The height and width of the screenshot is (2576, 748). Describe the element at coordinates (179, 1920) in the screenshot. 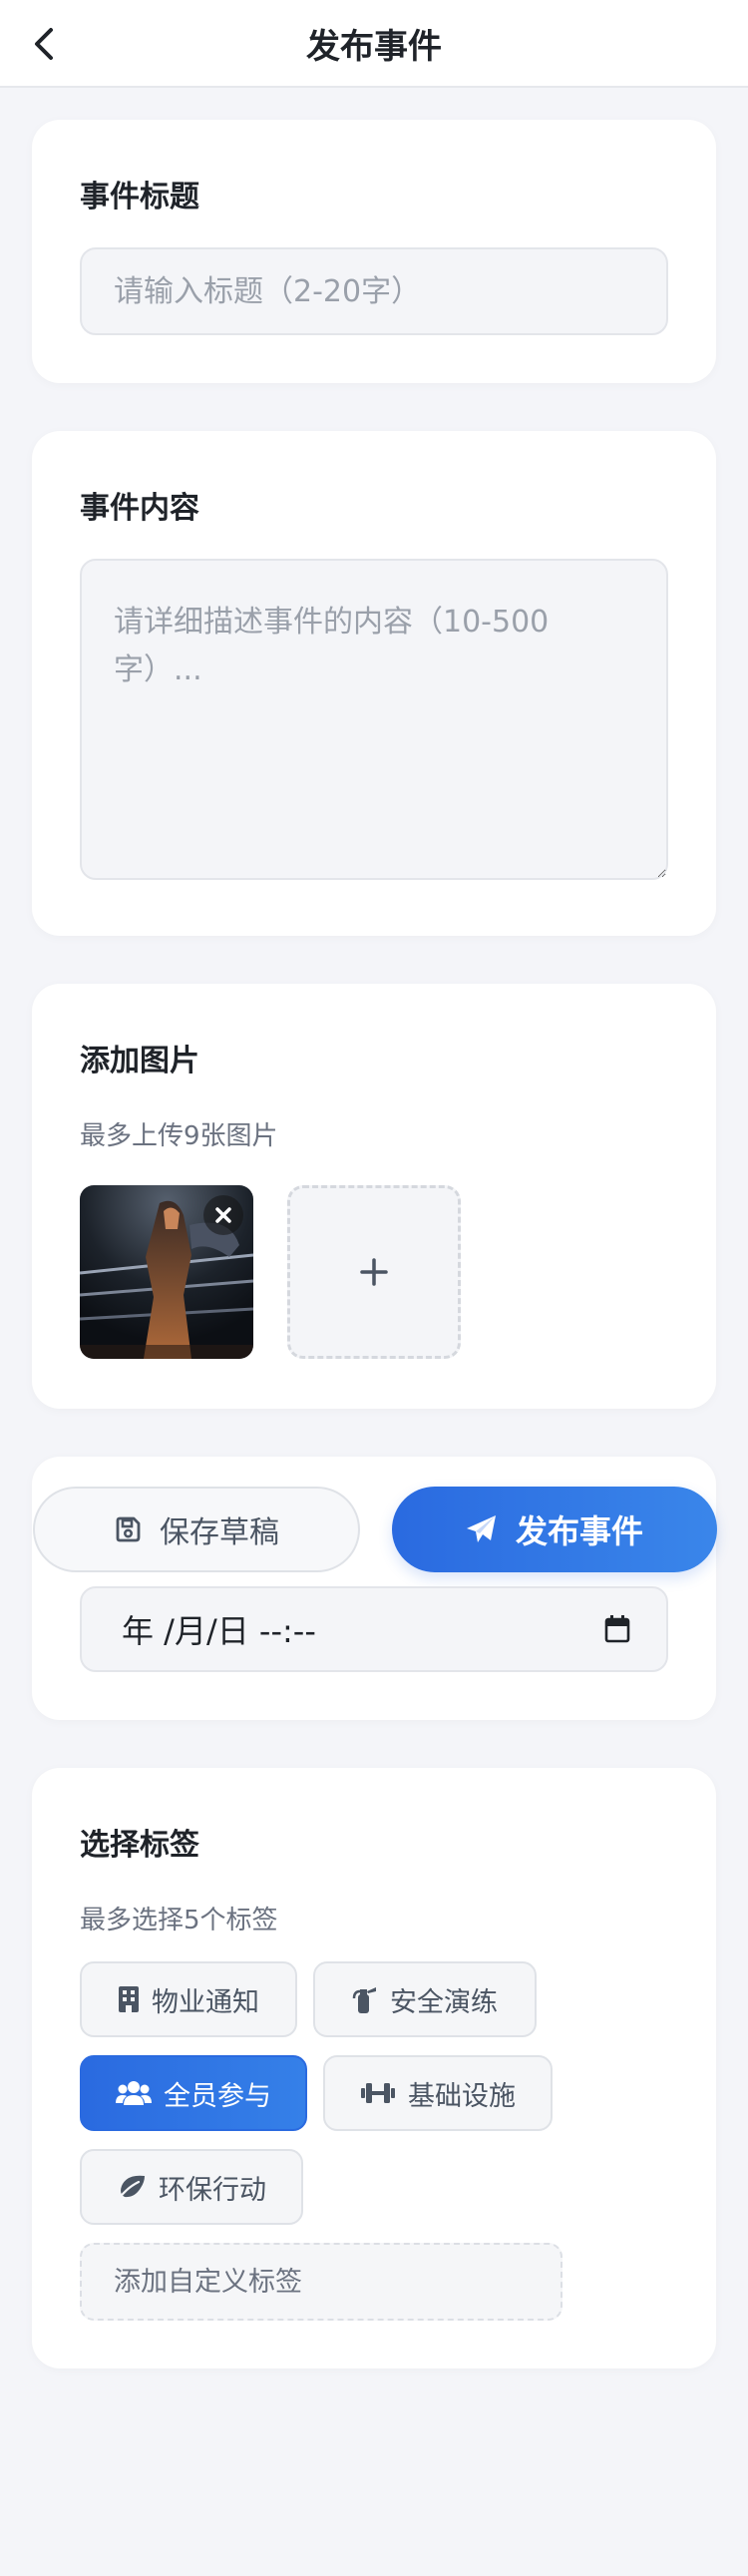

I see `tags-hint: 最多选择5个标签` at that location.